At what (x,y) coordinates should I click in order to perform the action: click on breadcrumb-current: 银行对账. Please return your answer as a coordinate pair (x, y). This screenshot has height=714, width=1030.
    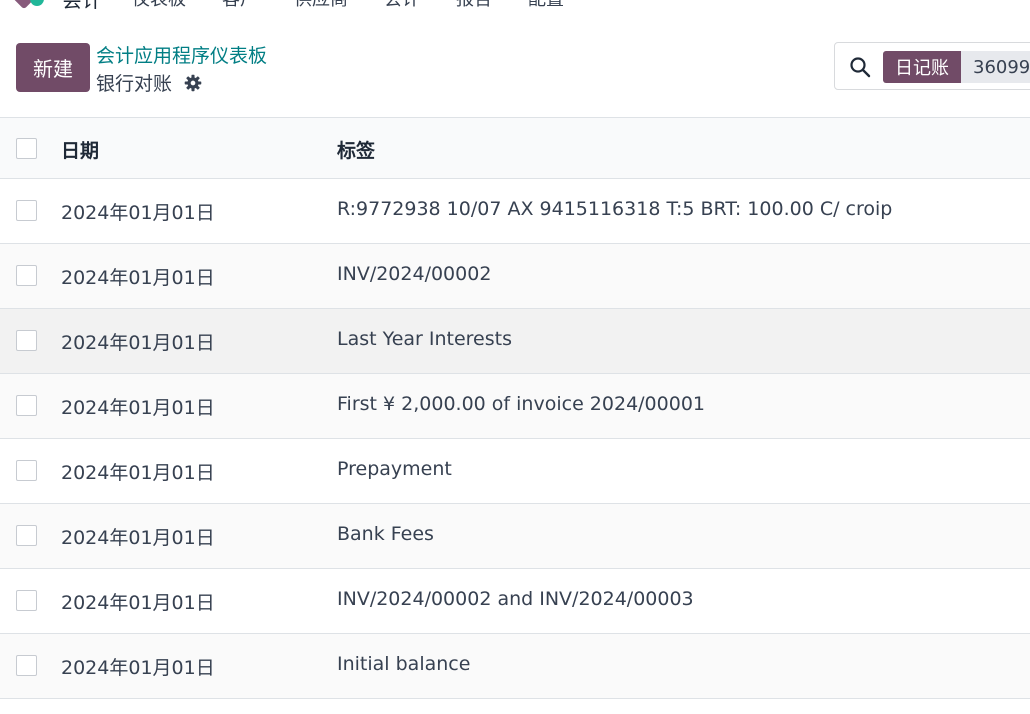
    Looking at the image, I should click on (149, 82).